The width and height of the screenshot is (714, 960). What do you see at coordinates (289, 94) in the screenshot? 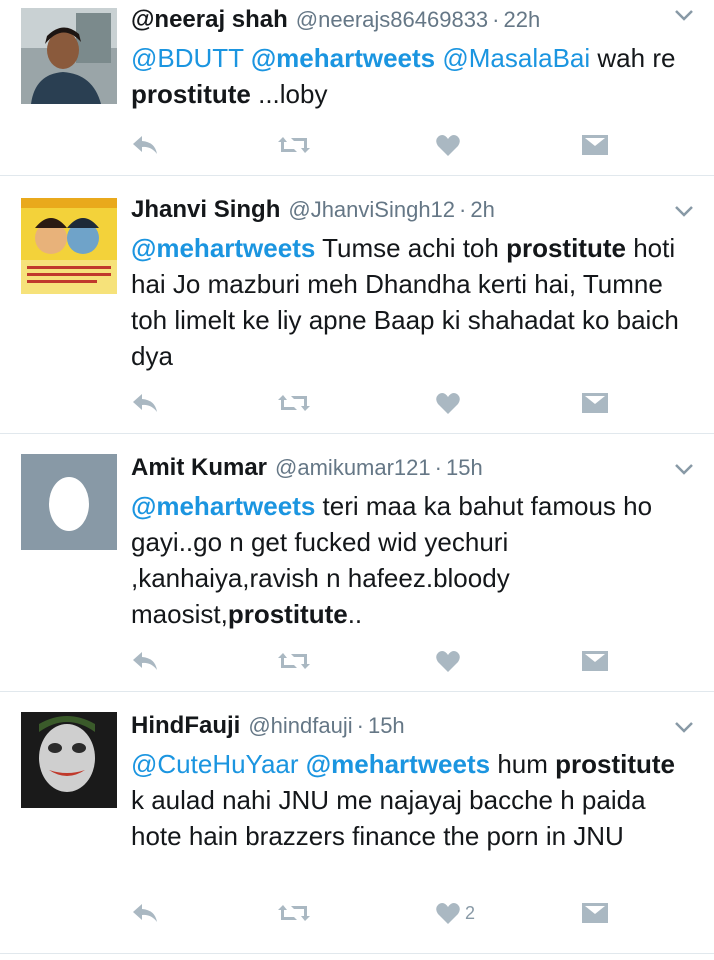
I see `text-segment: ...loby` at bounding box center [289, 94].